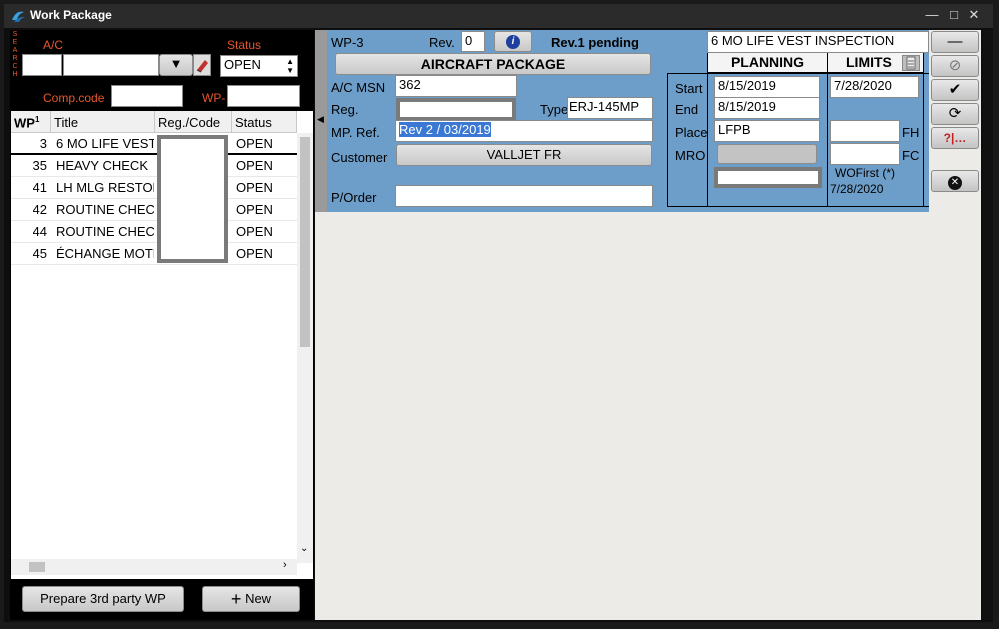 Image resolution: width=999 pixels, height=629 pixels. What do you see at coordinates (595, 42) in the screenshot?
I see `rev-status: Rev.1 pending` at bounding box center [595, 42].